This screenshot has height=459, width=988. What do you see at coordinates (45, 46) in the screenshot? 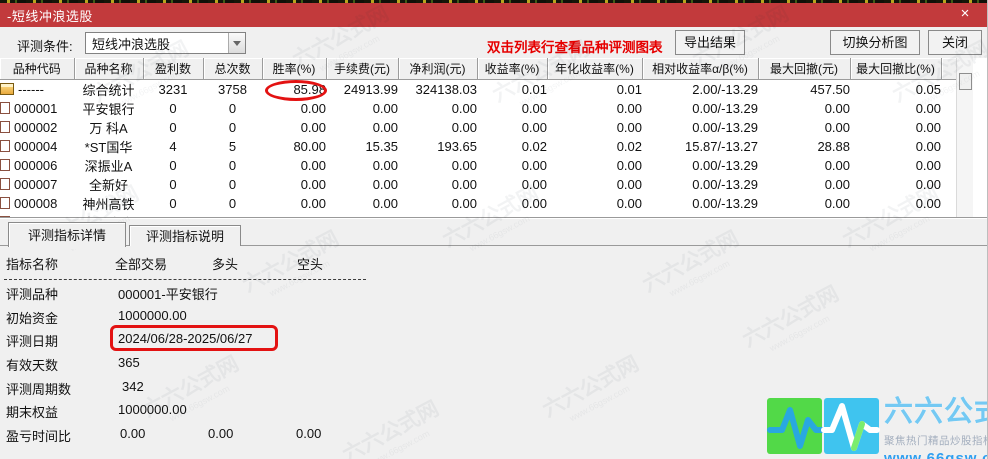
I see `condition-label: 评测条件:` at bounding box center [45, 46].